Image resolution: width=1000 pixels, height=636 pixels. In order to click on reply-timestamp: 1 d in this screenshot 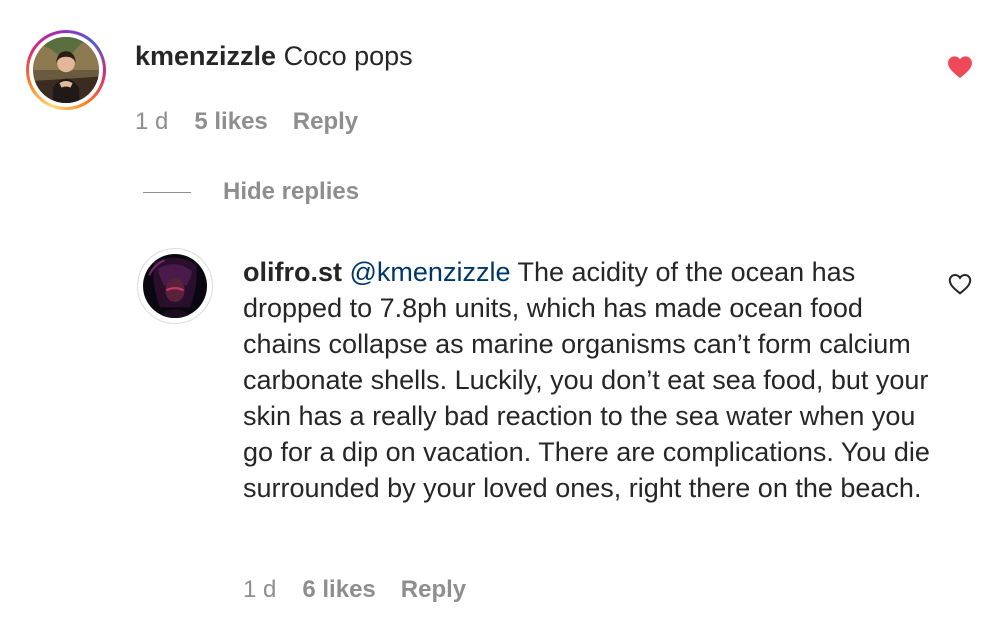, I will do `click(259, 590)`.